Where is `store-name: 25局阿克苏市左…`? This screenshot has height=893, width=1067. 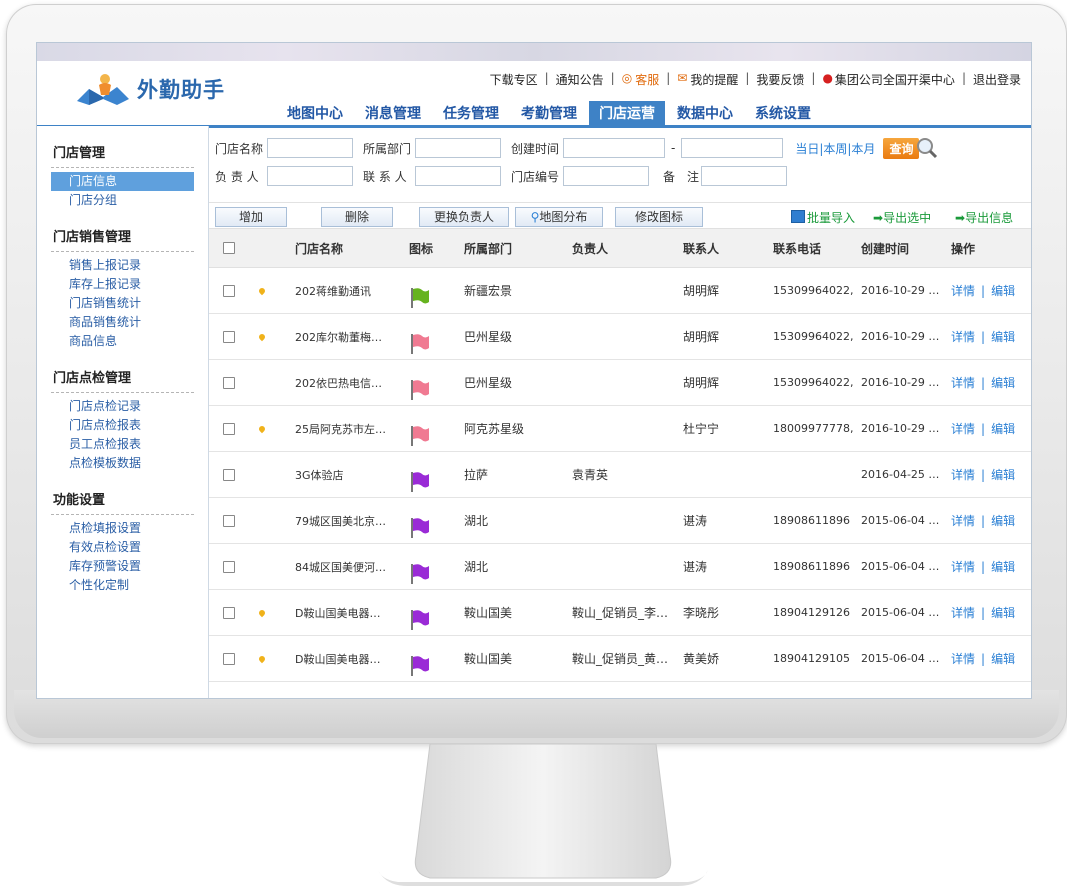 store-name: 25局阿克苏市左… is located at coordinates (340, 428).